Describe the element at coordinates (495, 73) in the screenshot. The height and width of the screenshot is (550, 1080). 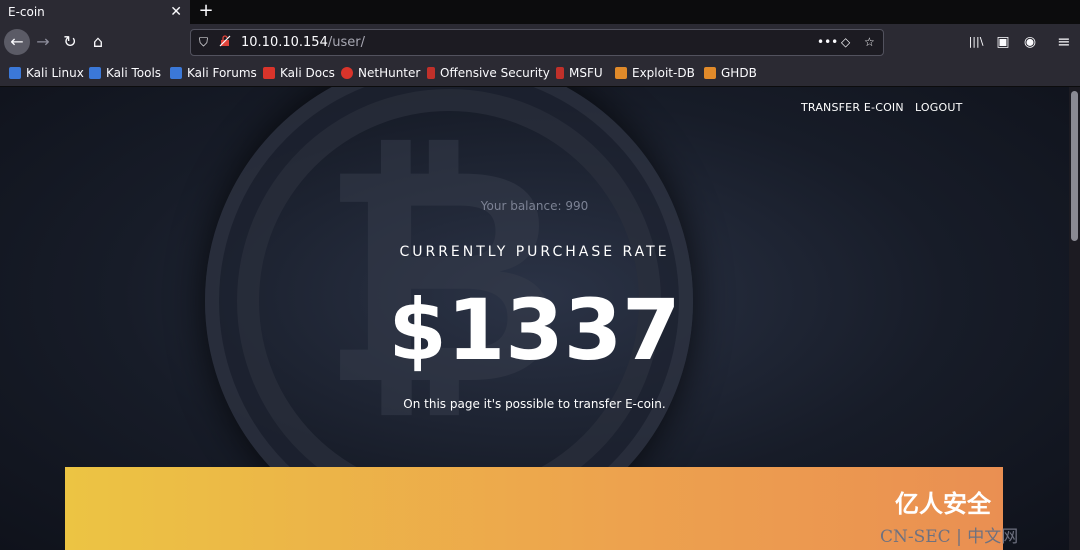
I see `bookmark-label: Offensive Security` at that location.